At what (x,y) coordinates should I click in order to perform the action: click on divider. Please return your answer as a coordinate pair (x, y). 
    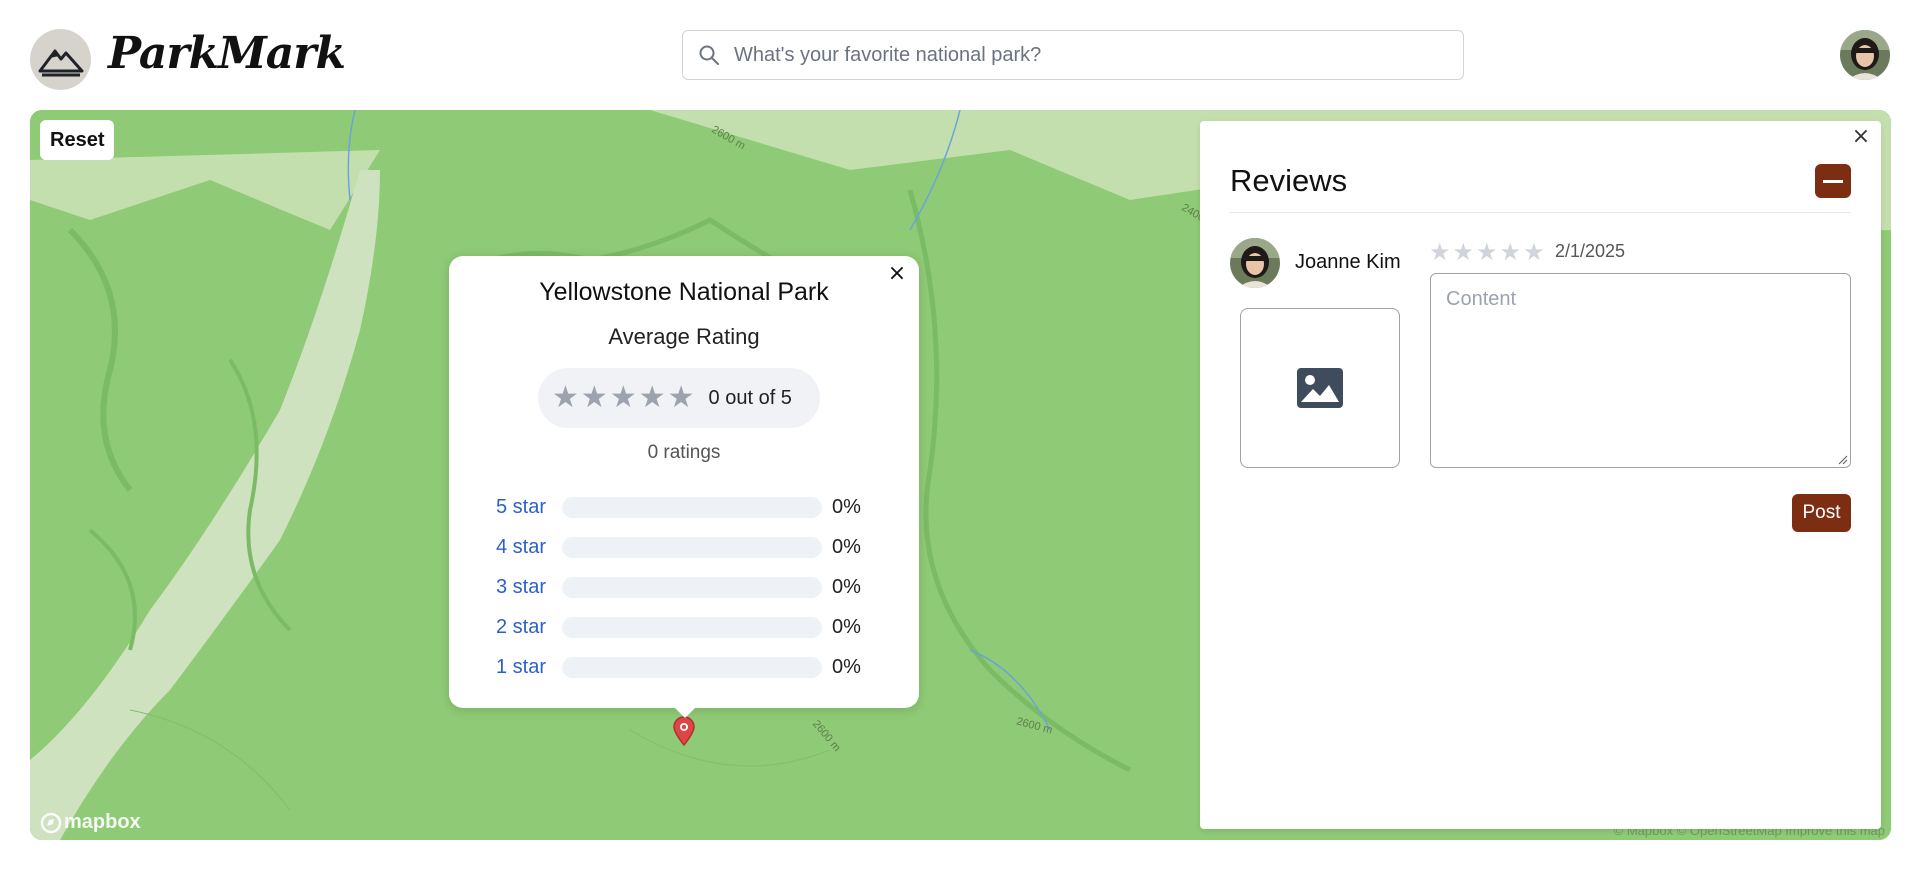
    Looking at the image, I should click on (1540, 212).